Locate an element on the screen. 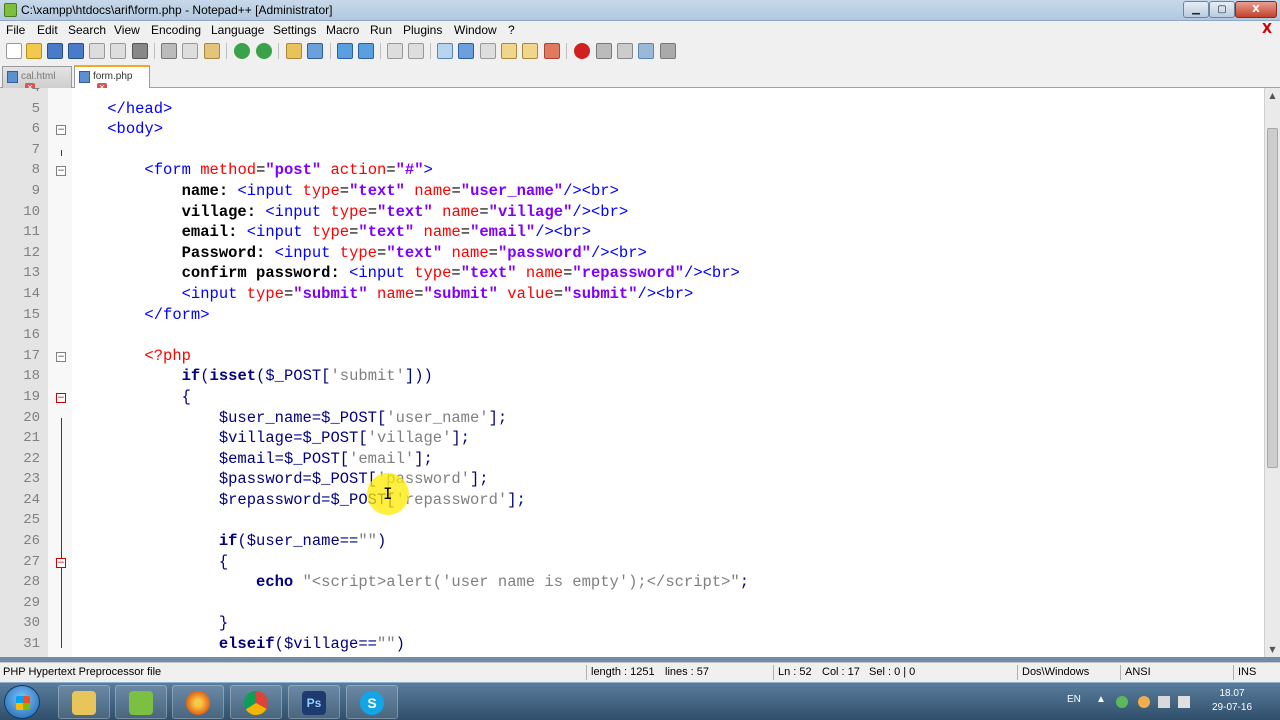 The height and width of the screenshot is (720, 1280). play-macro-icon is located at coordinates (625, 51).